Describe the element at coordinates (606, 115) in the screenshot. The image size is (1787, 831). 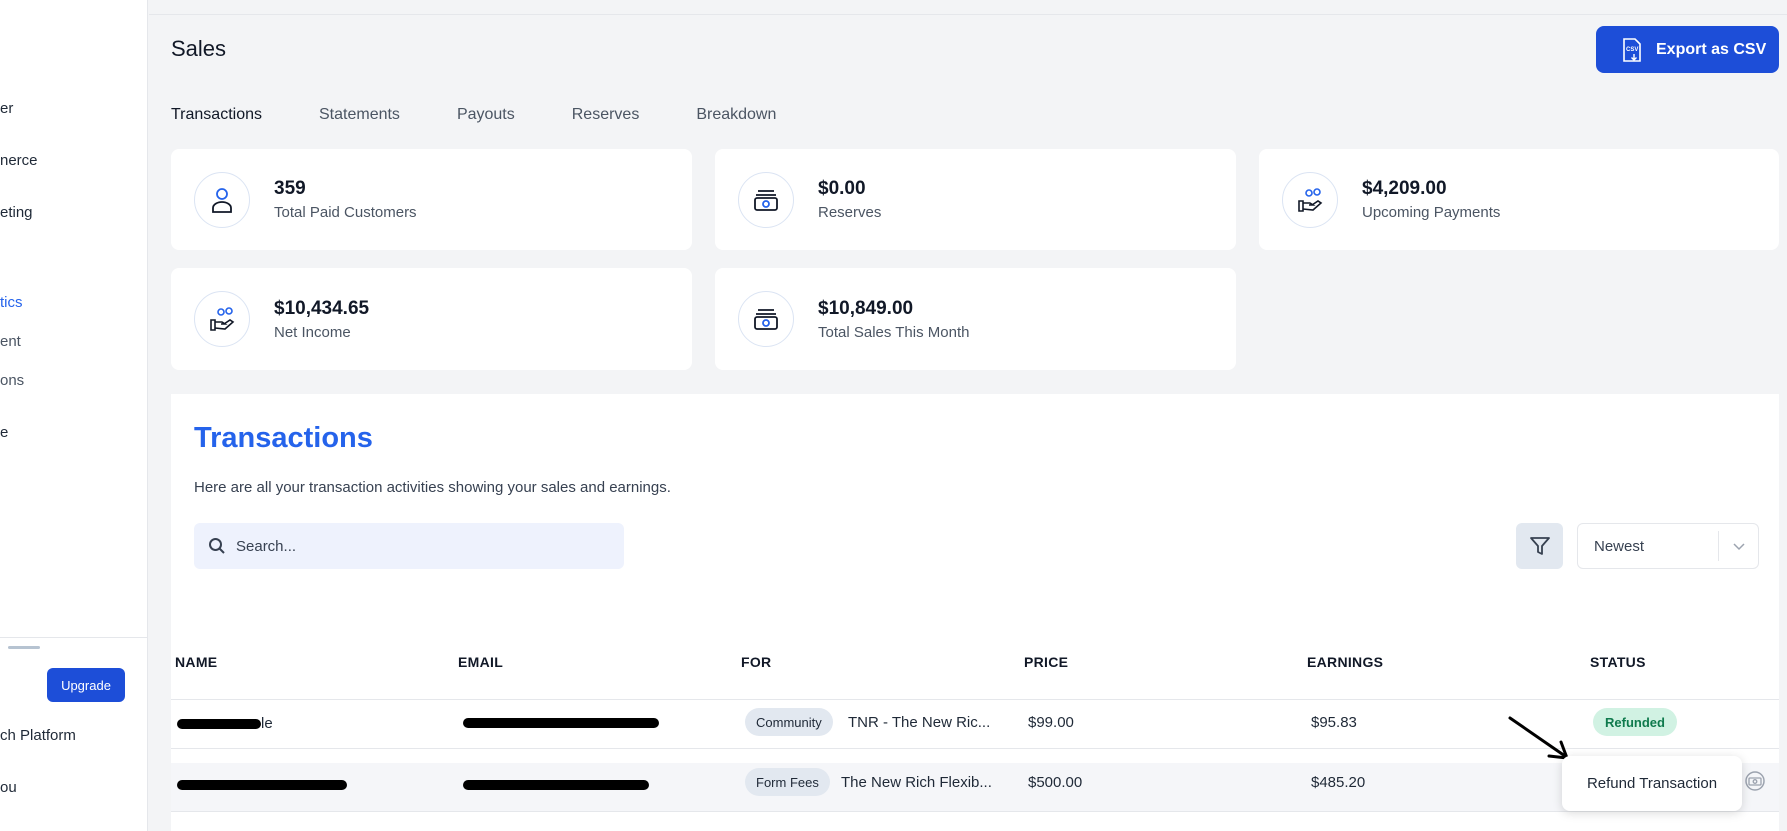
I see `tab-reserves: Reserves` at that location.